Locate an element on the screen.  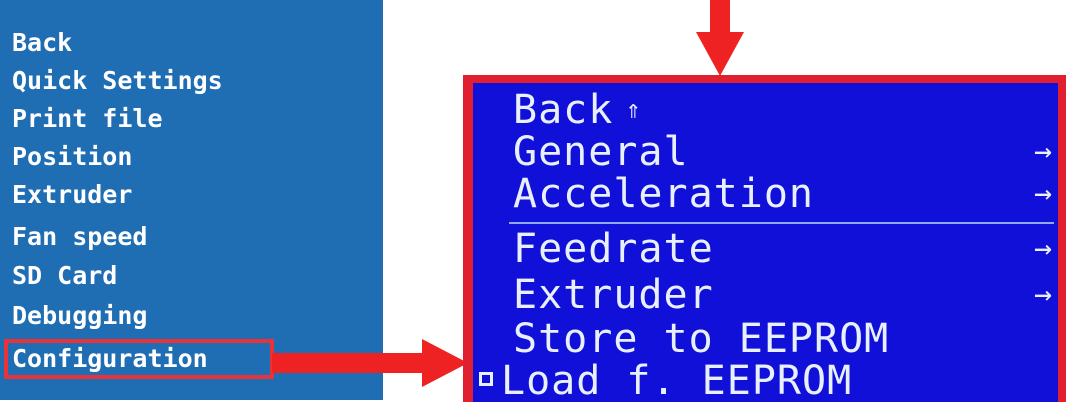
up-arrow-icon: ⇑ is located at coordinates (633, 110).